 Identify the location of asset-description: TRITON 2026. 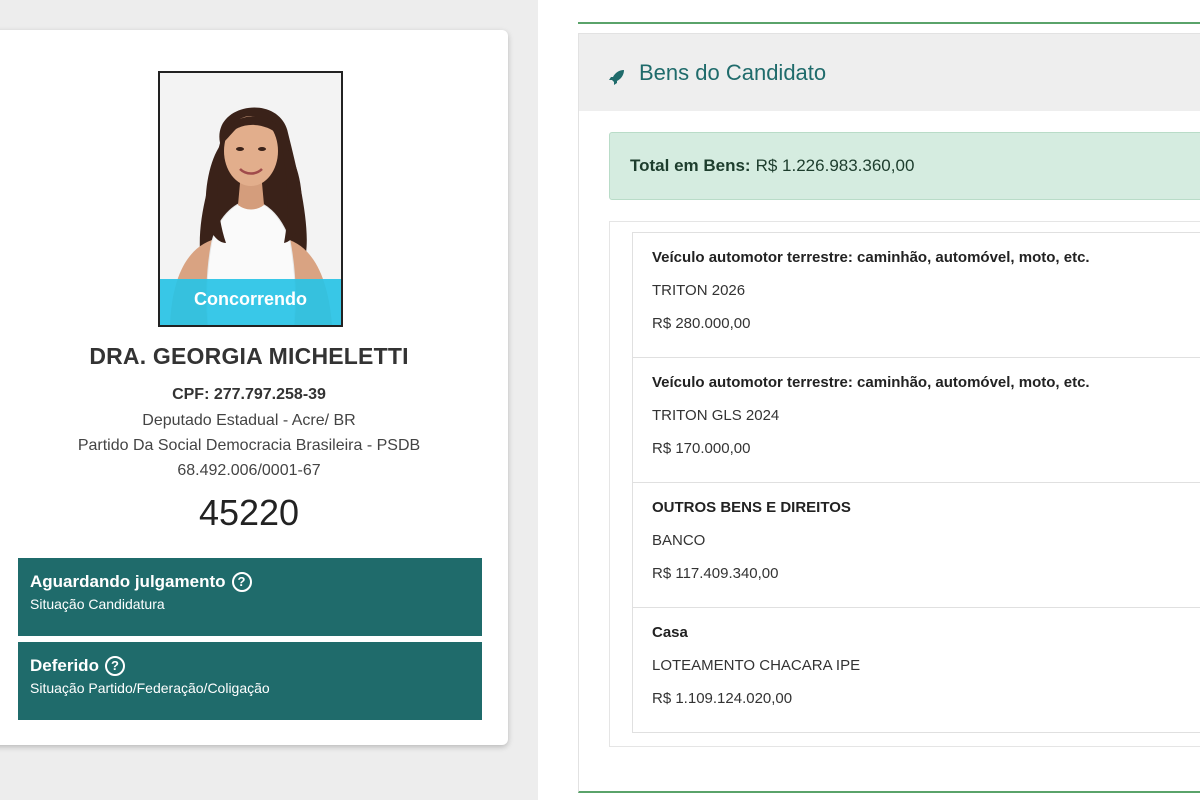
(699, 290).